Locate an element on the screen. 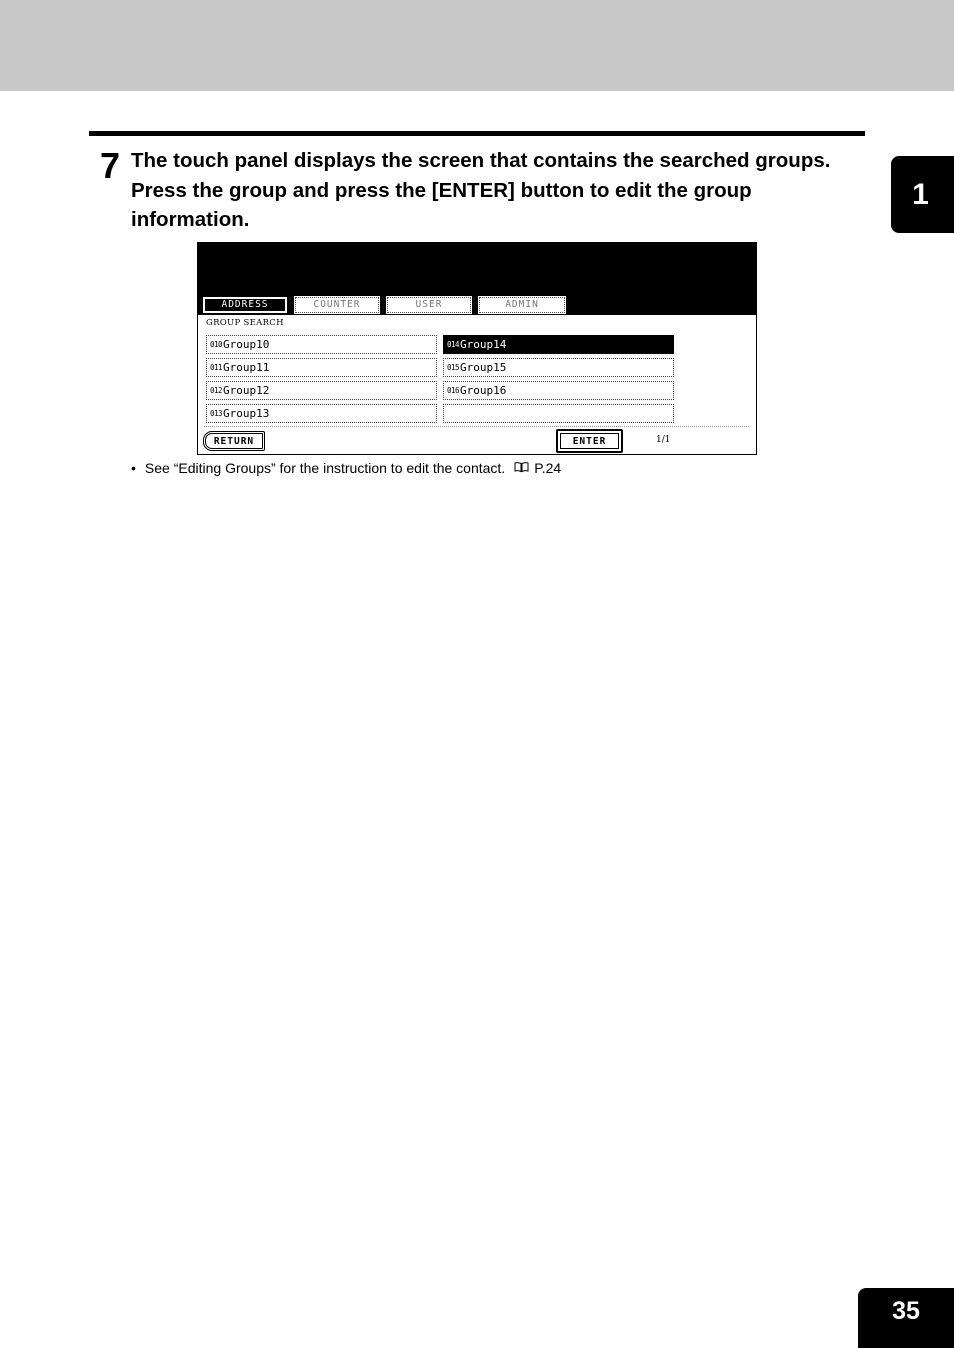 The width and height of the screenshot is (954, 1348). group-number: 011 is located at coordinates (216, 367).